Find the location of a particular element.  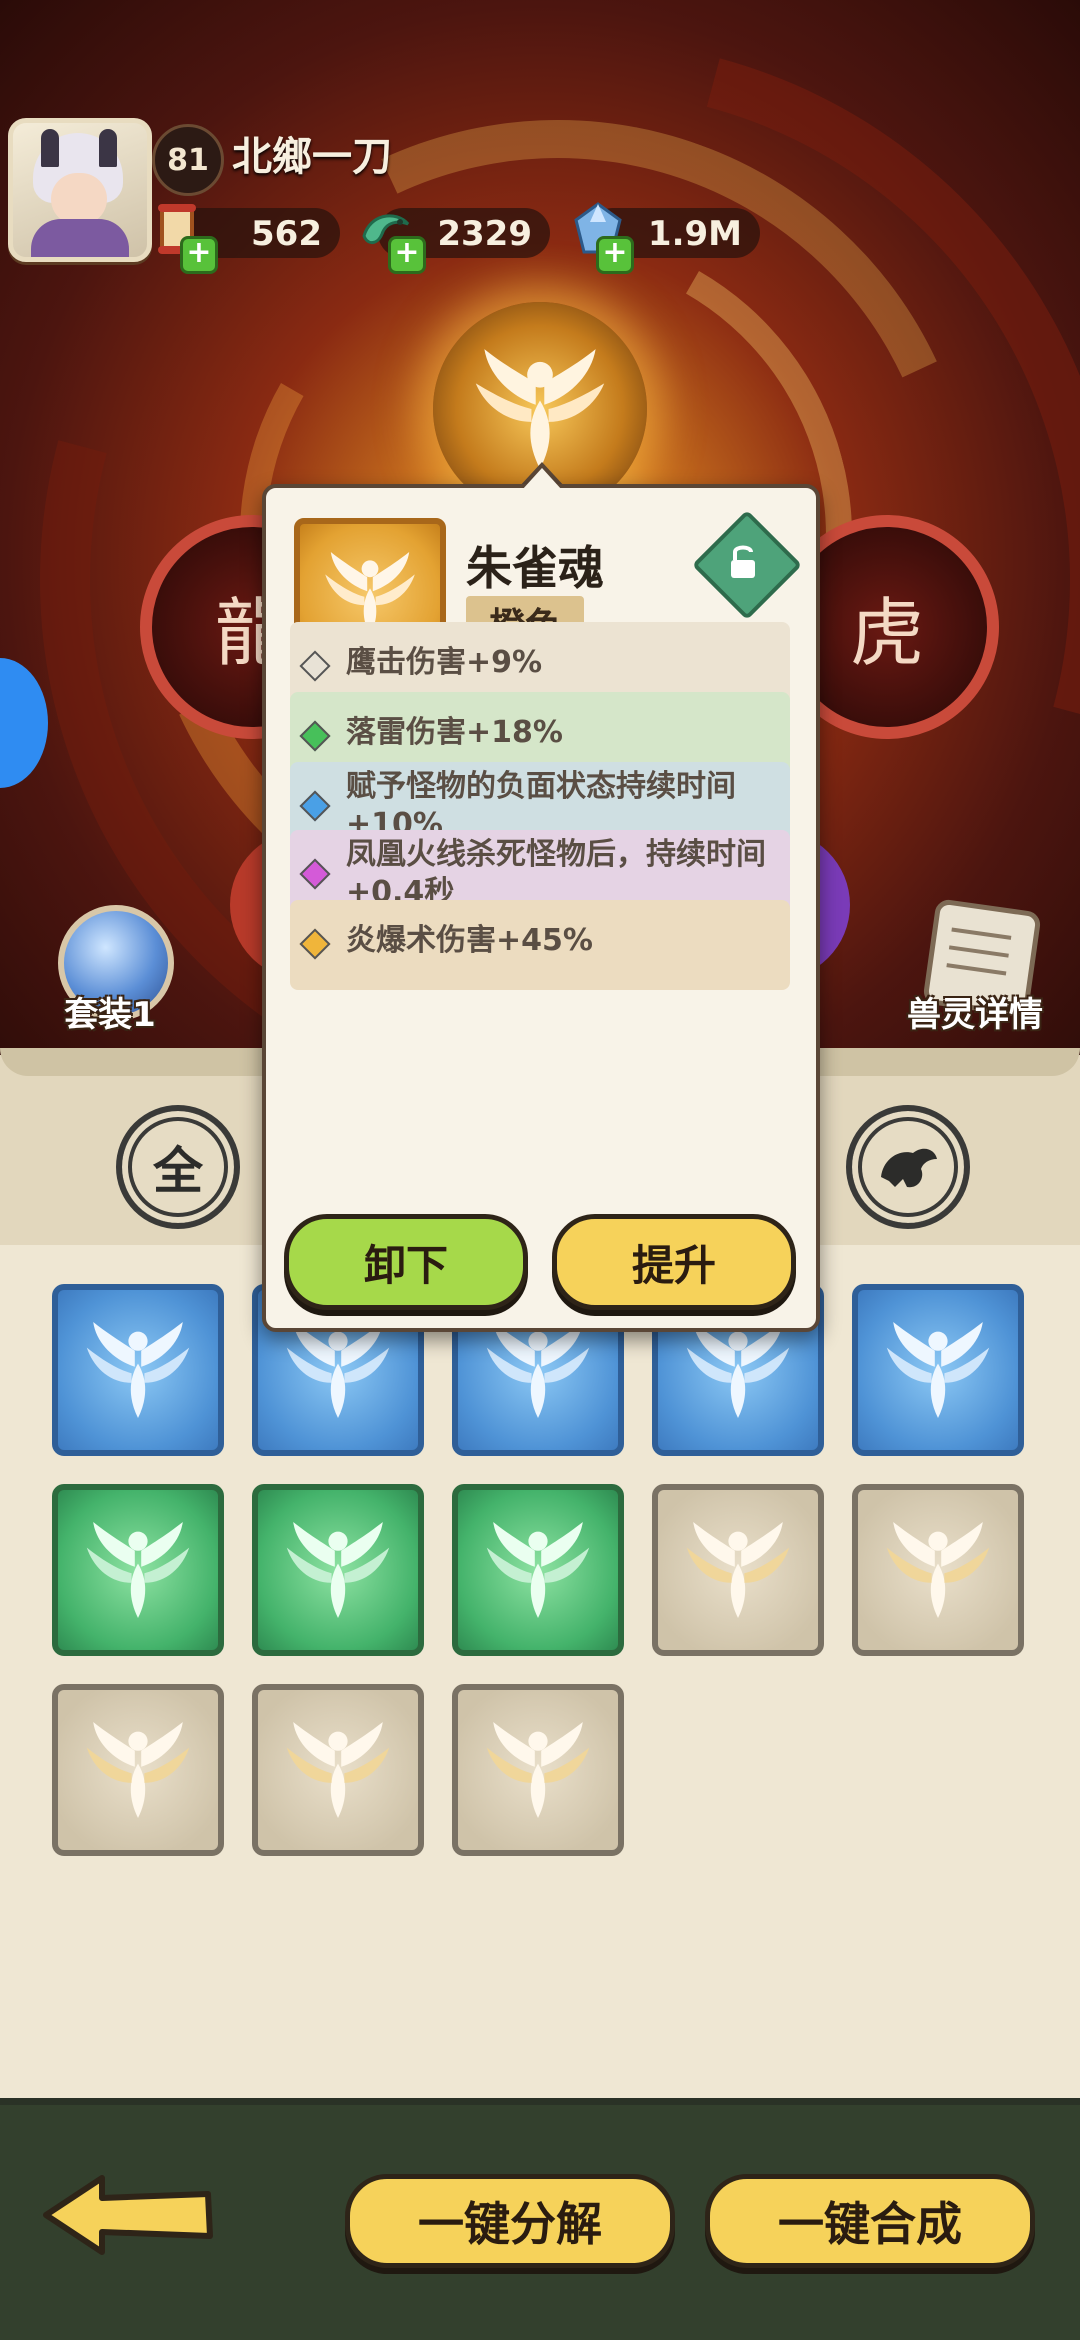

back-arrow-icon is located at coordinates (128, 2215).